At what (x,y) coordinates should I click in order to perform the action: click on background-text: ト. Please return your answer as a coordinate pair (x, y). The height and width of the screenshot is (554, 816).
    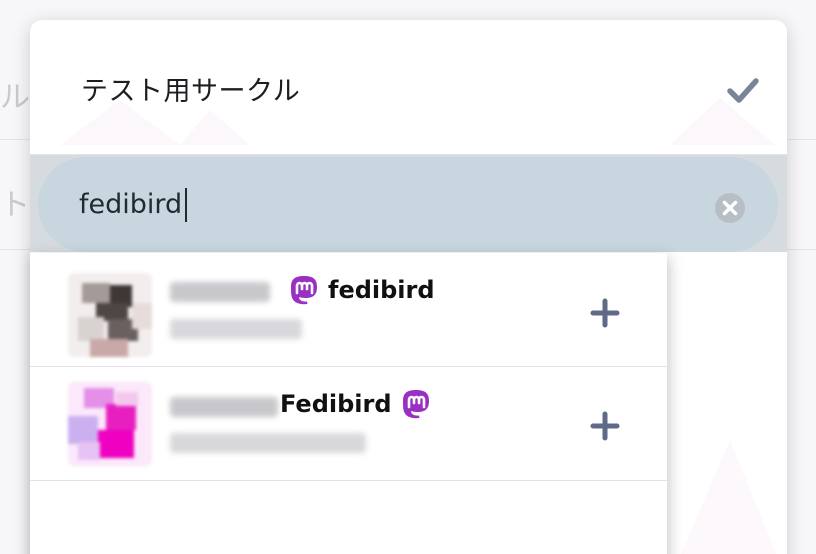
    Looking at the image, I should click on (15, 205).